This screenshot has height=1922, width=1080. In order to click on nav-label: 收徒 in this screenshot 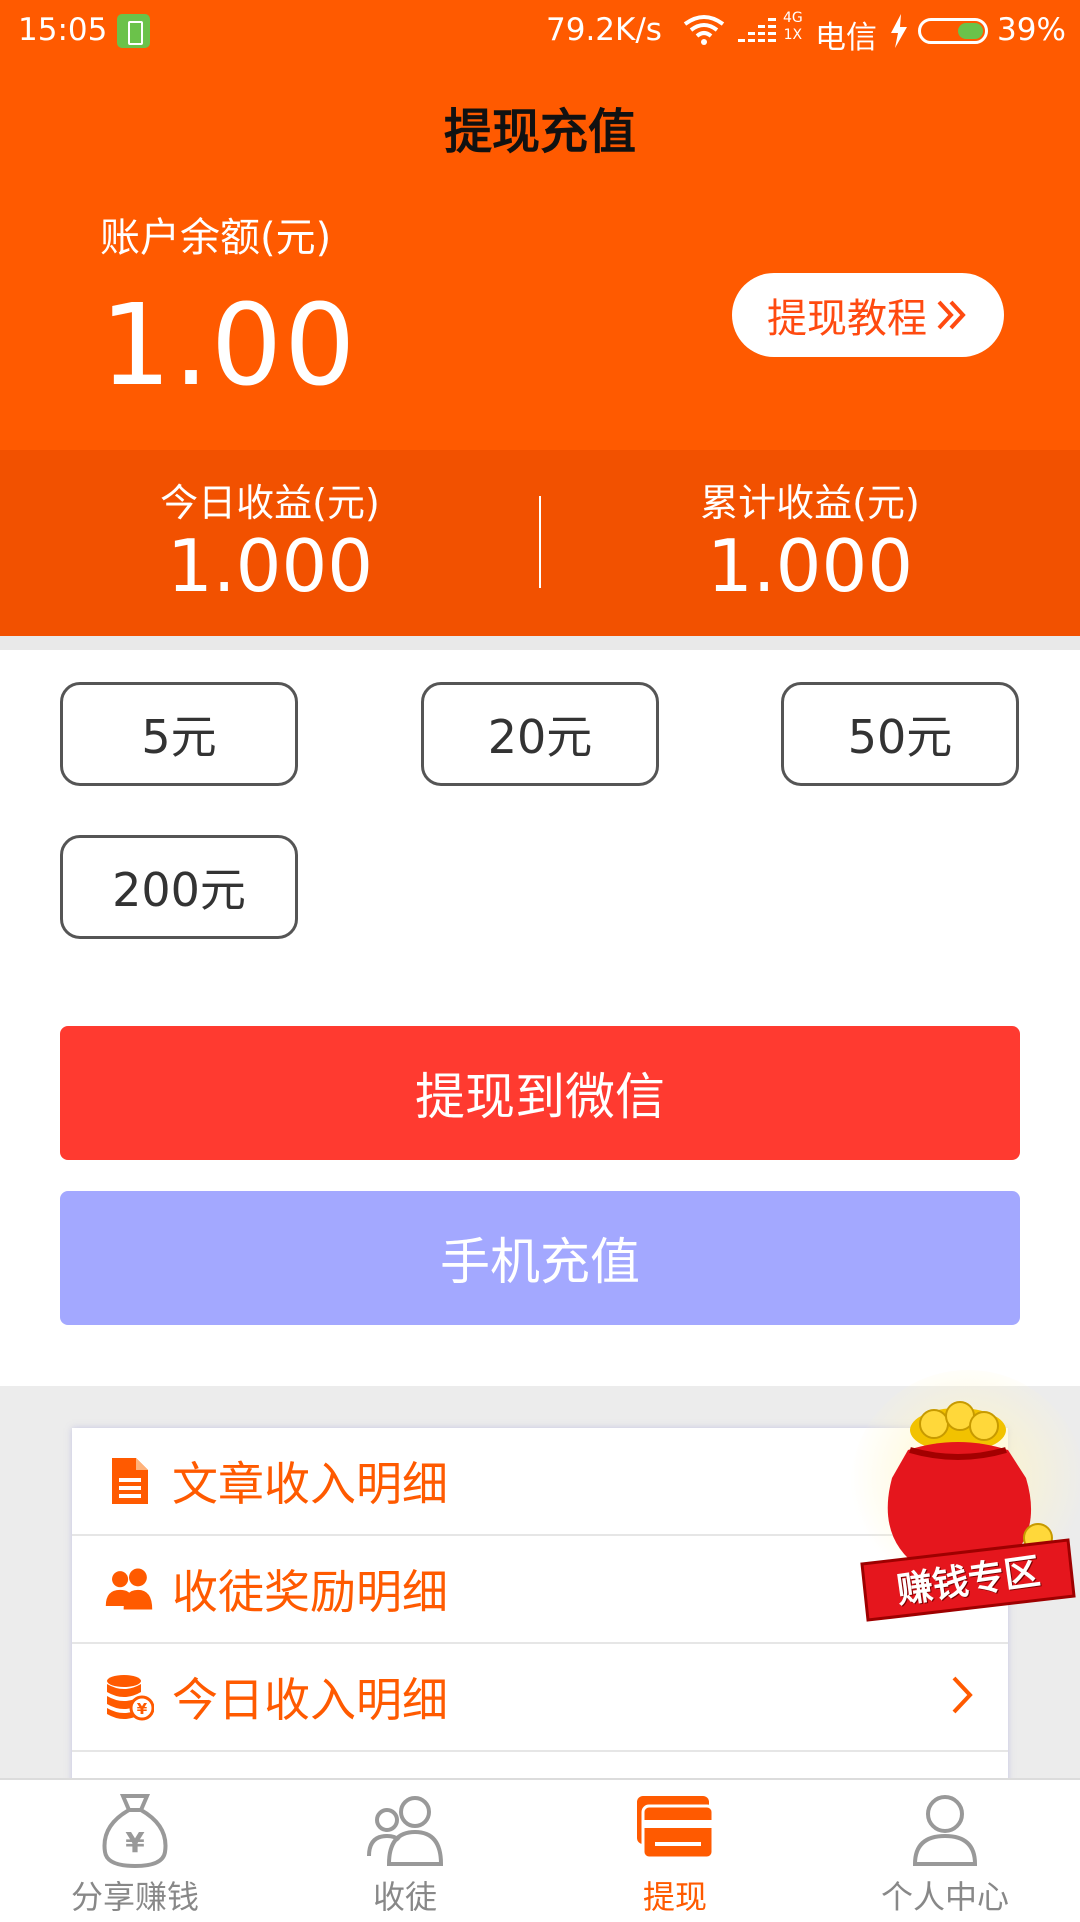, I will do `click(404, 1897)`.